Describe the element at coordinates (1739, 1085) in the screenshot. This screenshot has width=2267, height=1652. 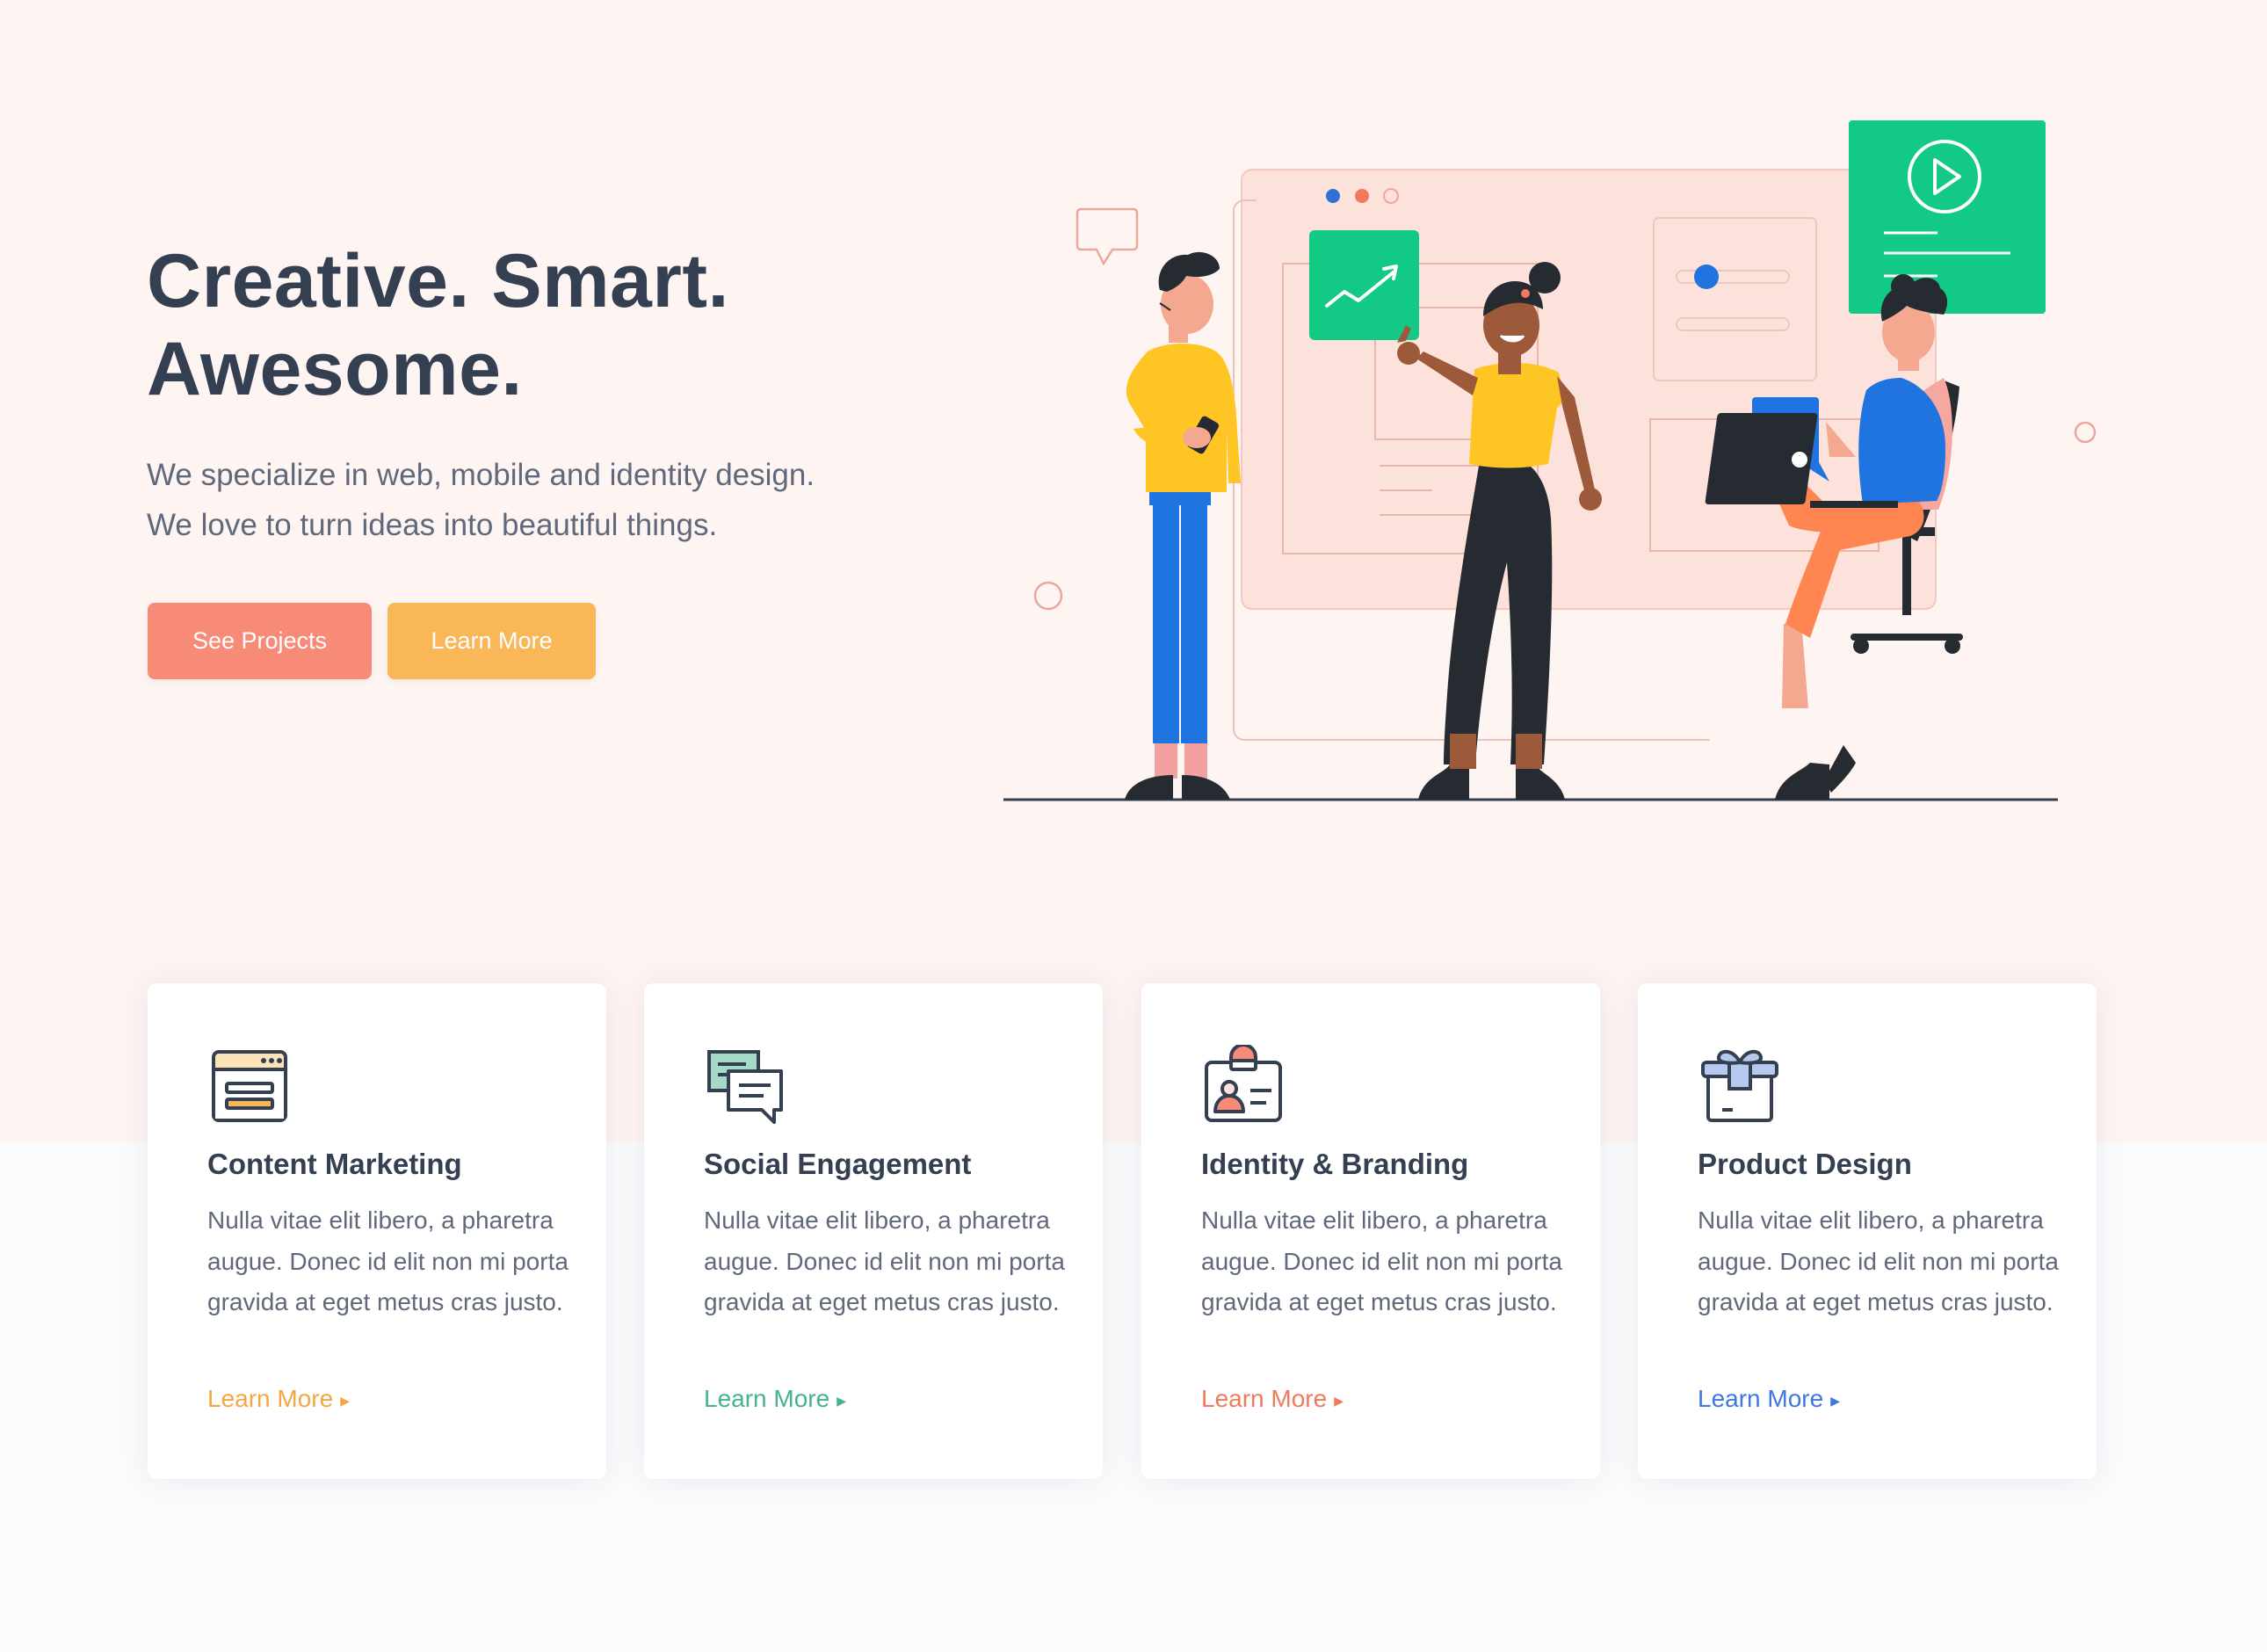
I see `gift-box-icon` at that location.